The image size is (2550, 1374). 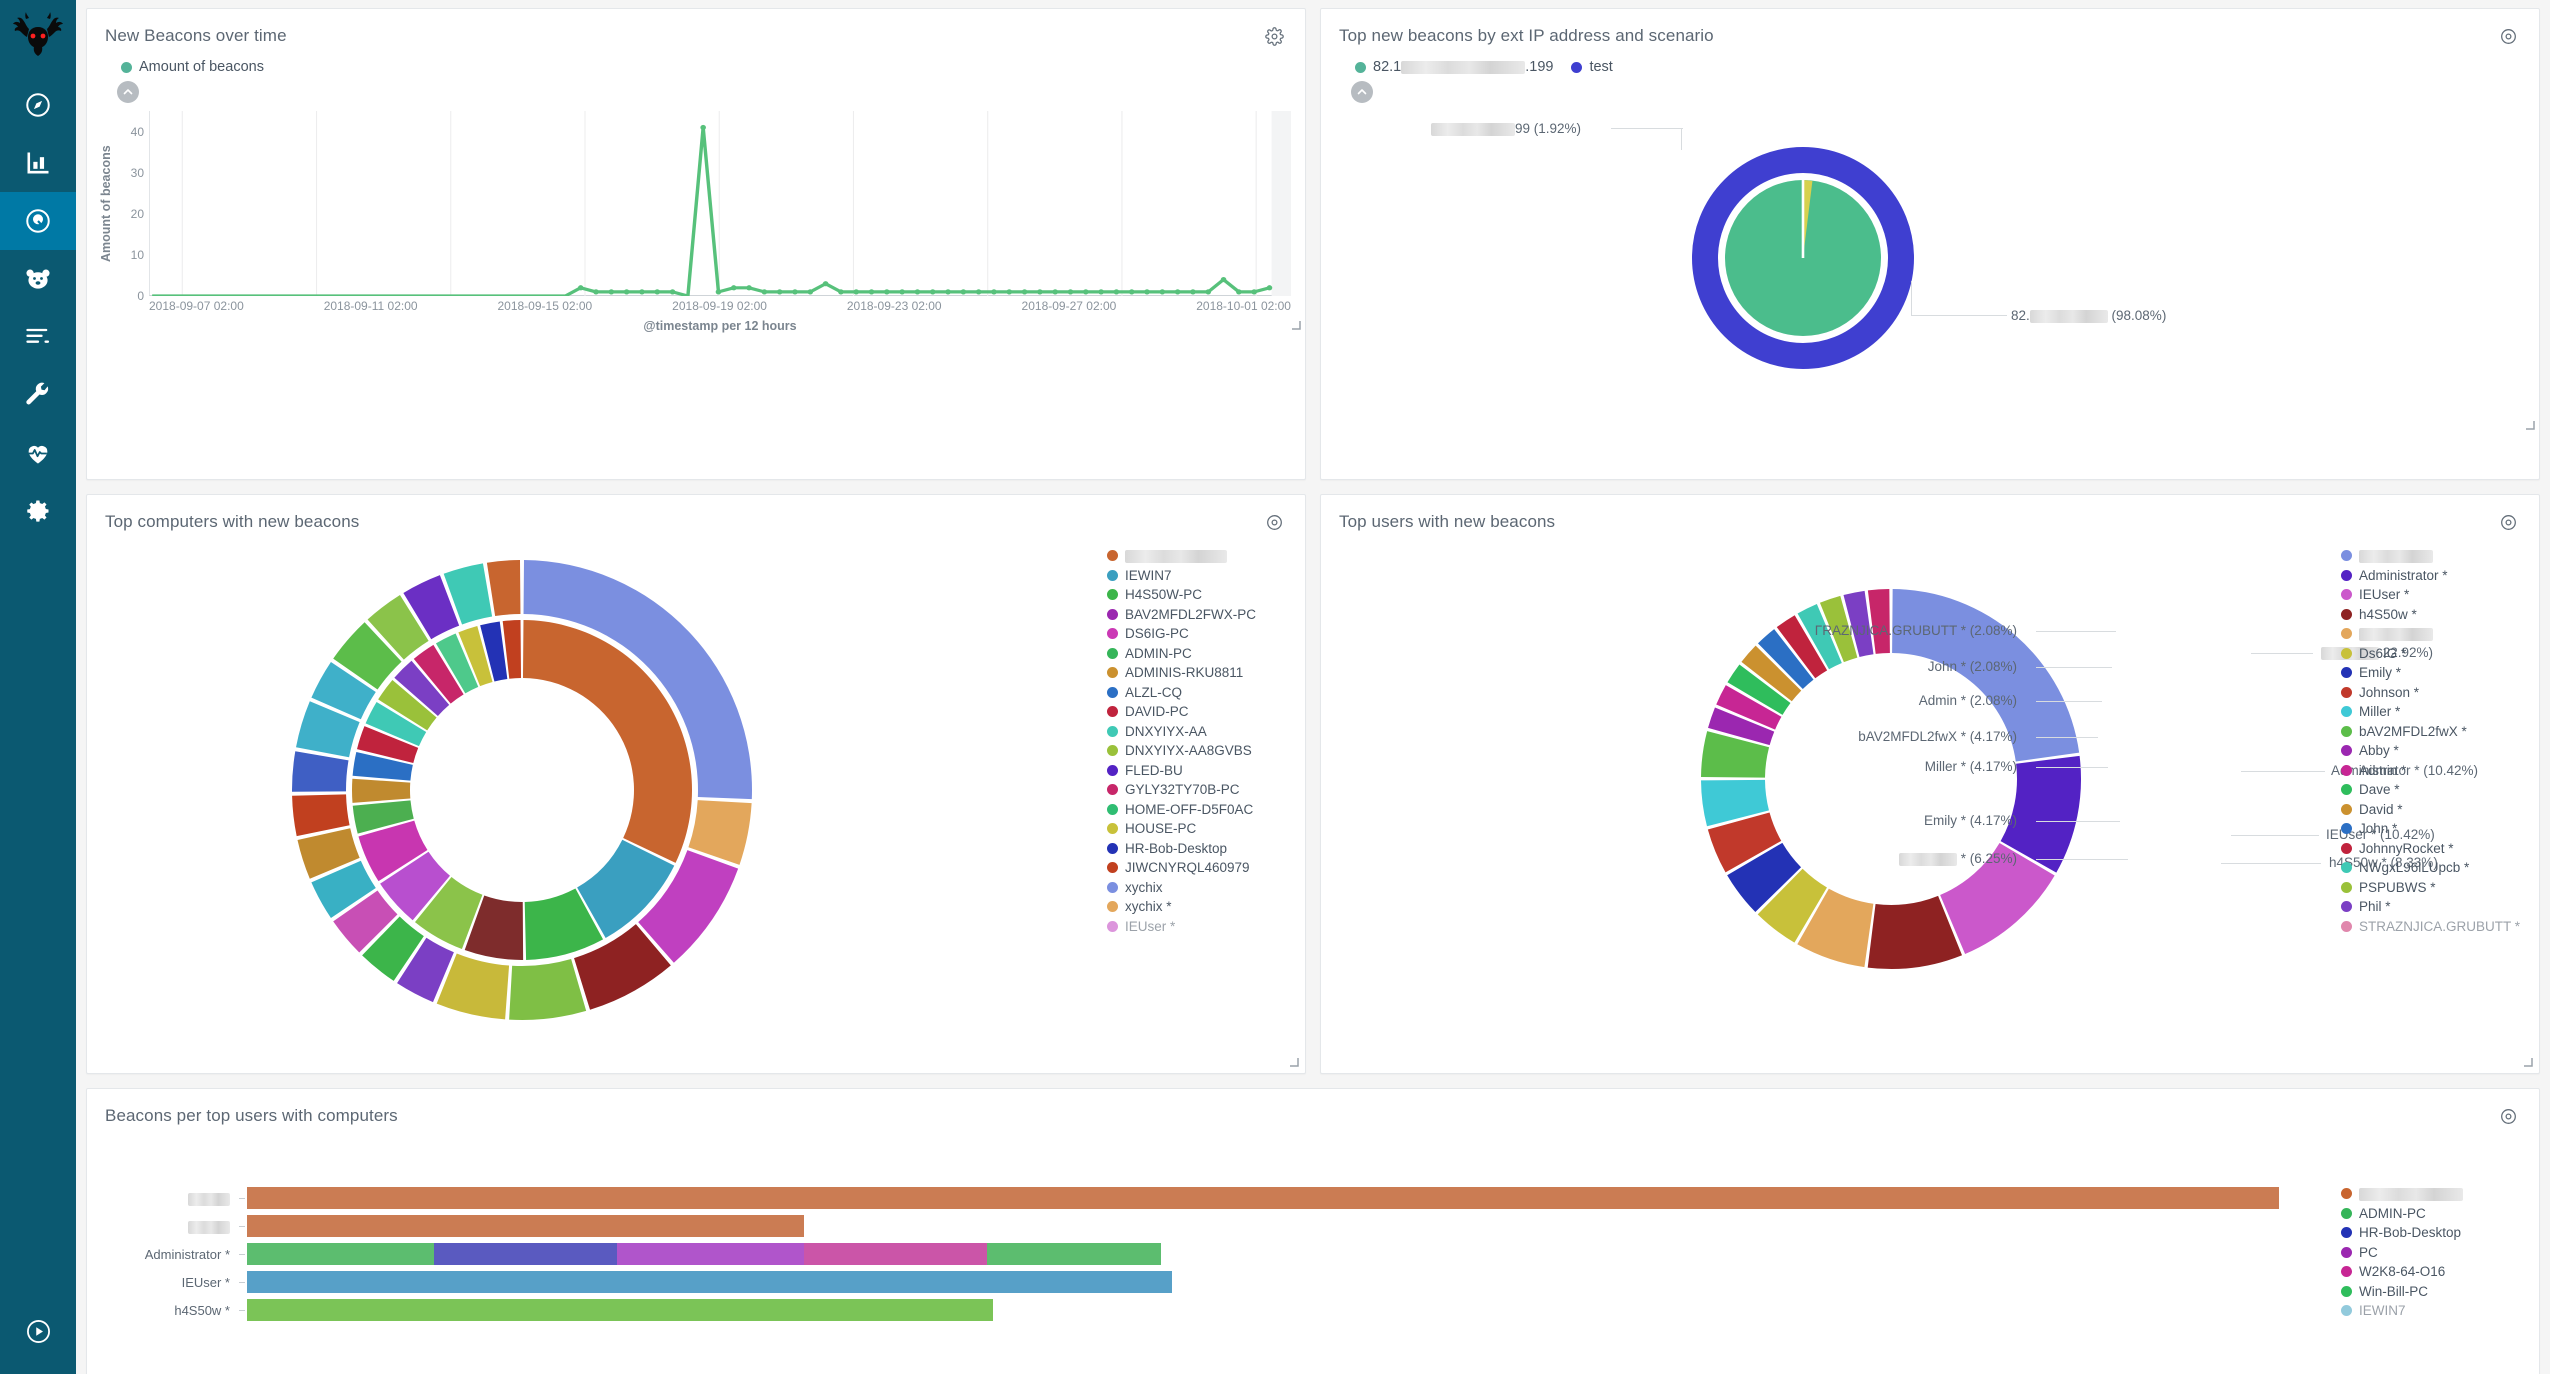 What do you see at coordinates (2434, 809) in the screenshot?
I see `legend-item: David *` at bounding box center [2434, 809].